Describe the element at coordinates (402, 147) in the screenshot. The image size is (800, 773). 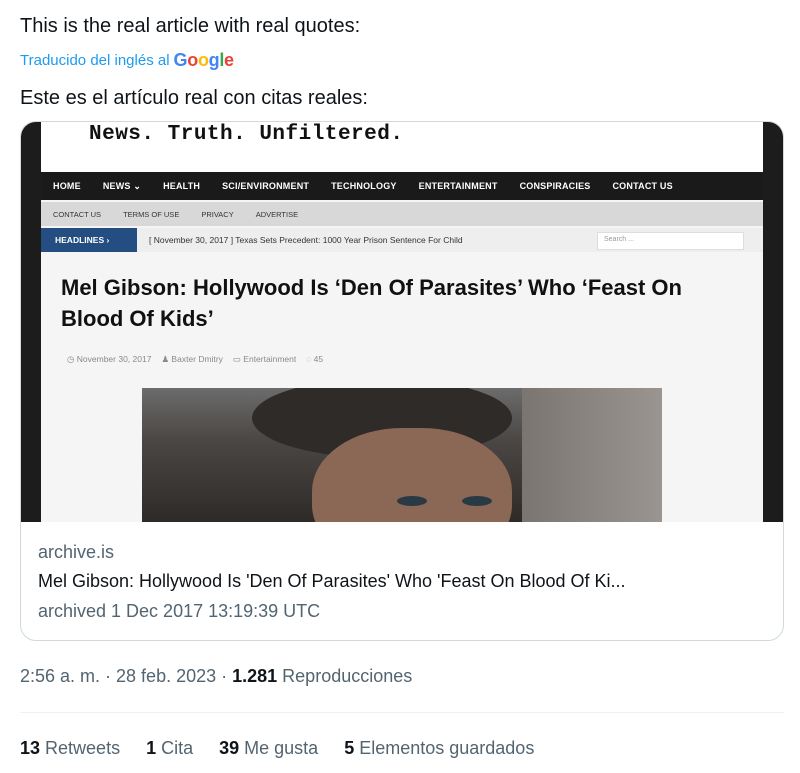
I see `site-header: News. Truth. Unfiltered.` at that location.